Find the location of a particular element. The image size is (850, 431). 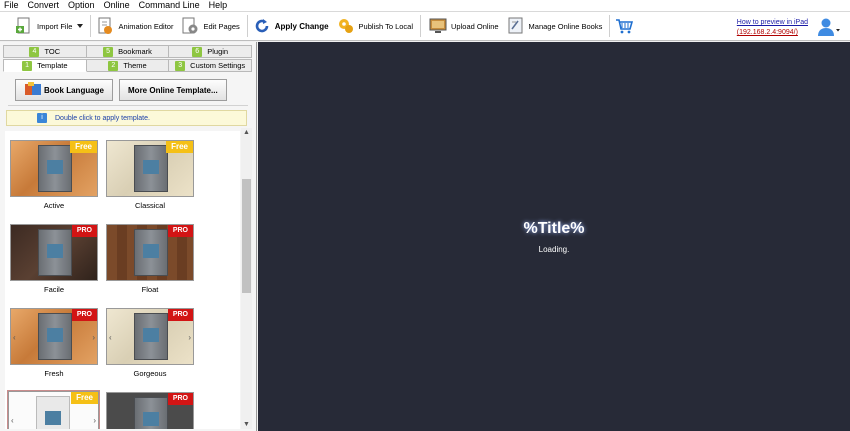

template-name: Active is located at coordinates (54, 205).